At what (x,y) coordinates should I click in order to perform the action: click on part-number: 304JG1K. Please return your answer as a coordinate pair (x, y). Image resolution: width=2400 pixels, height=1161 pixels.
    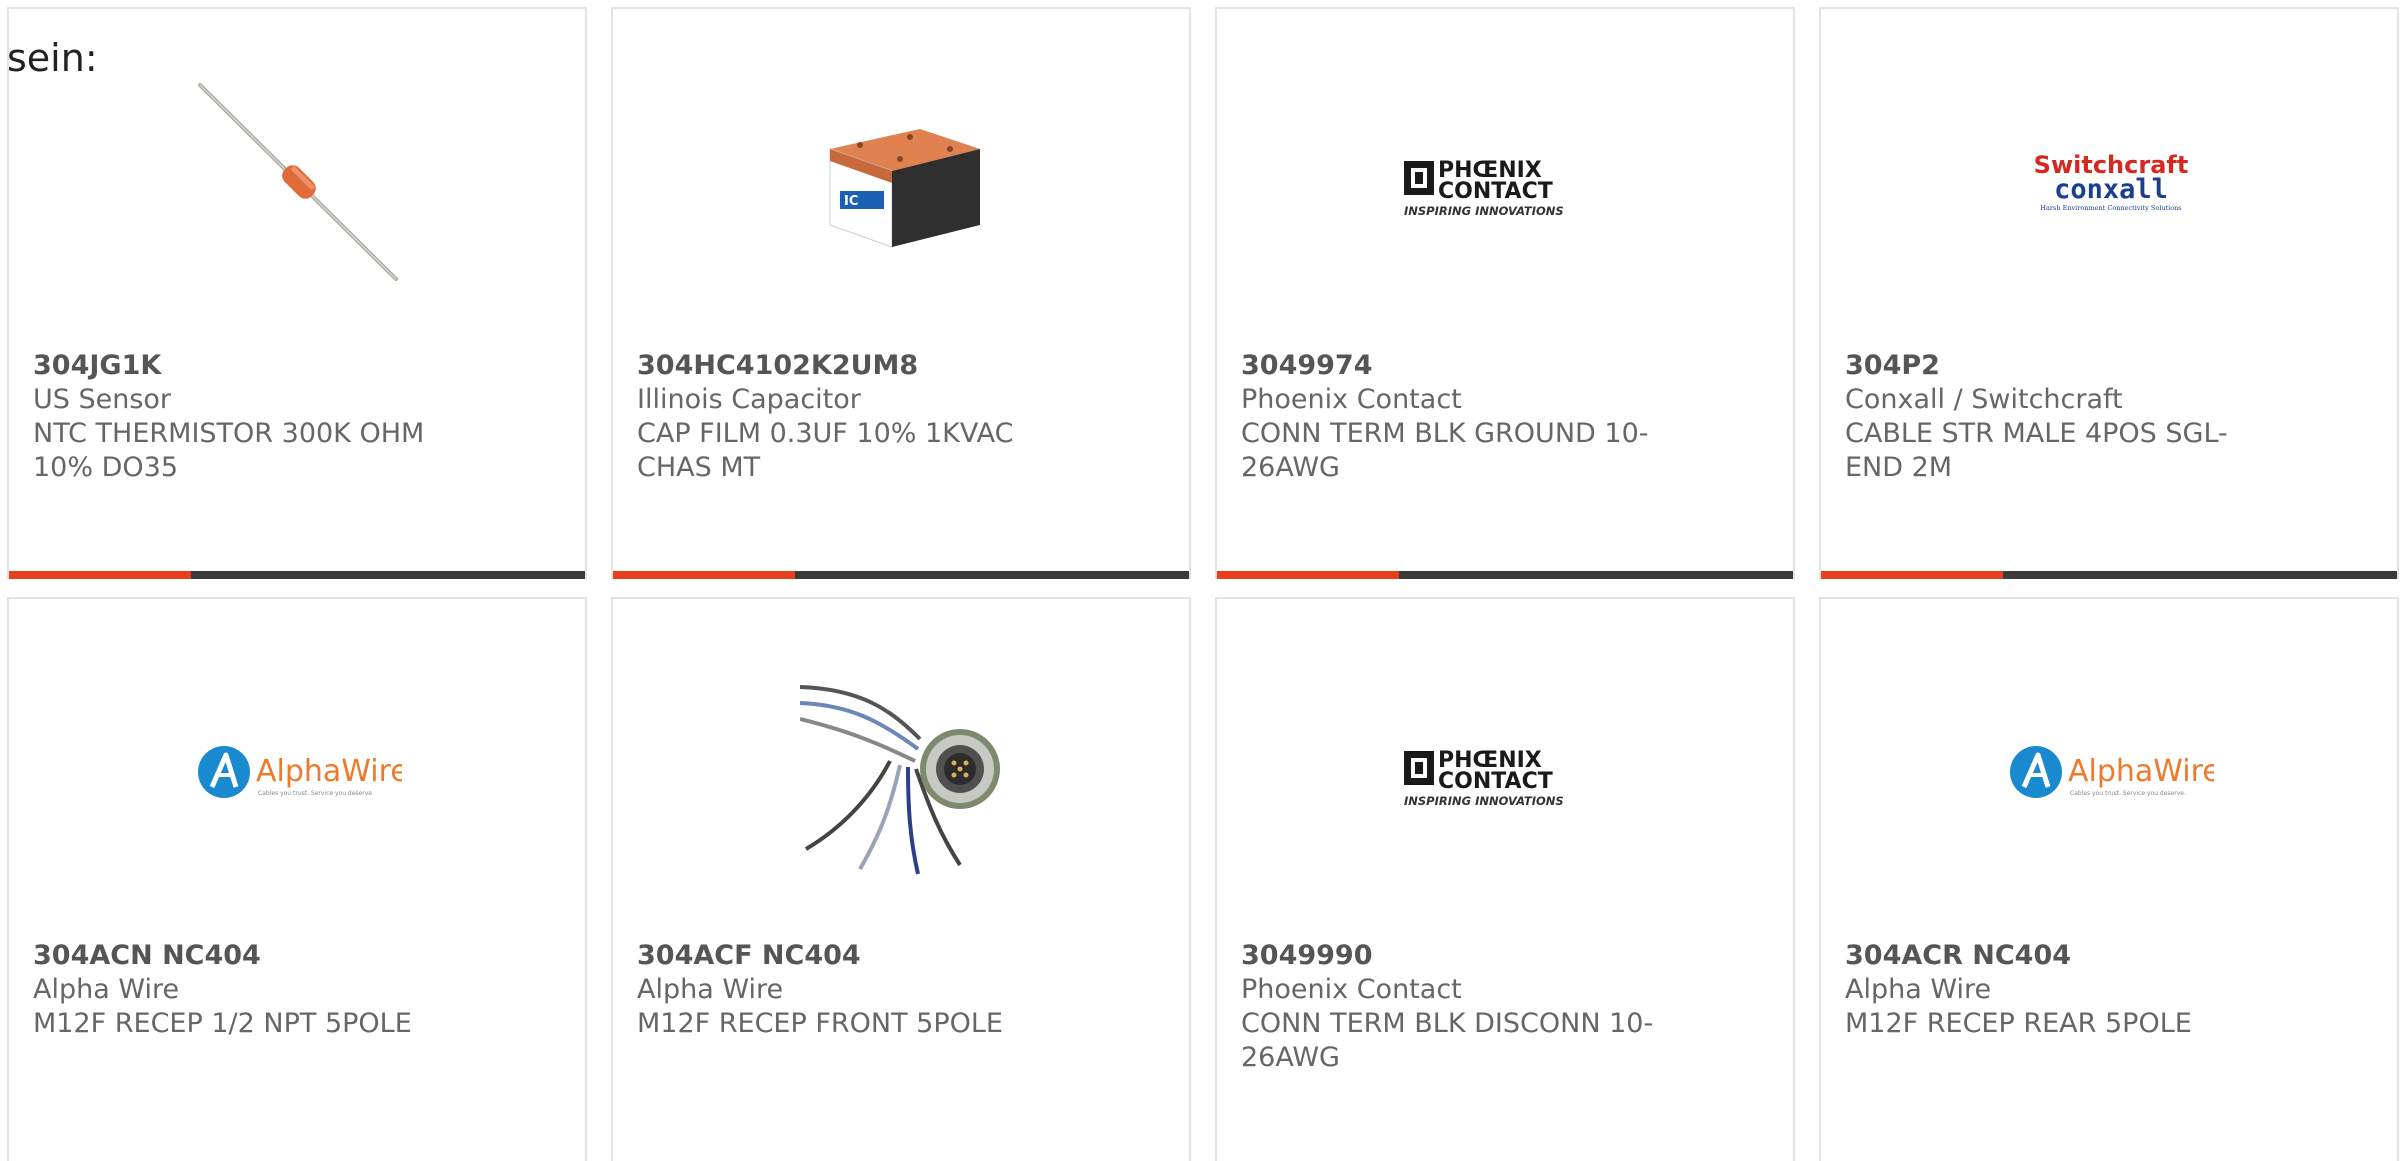
    Looking at the image, I should click on (243, 366).